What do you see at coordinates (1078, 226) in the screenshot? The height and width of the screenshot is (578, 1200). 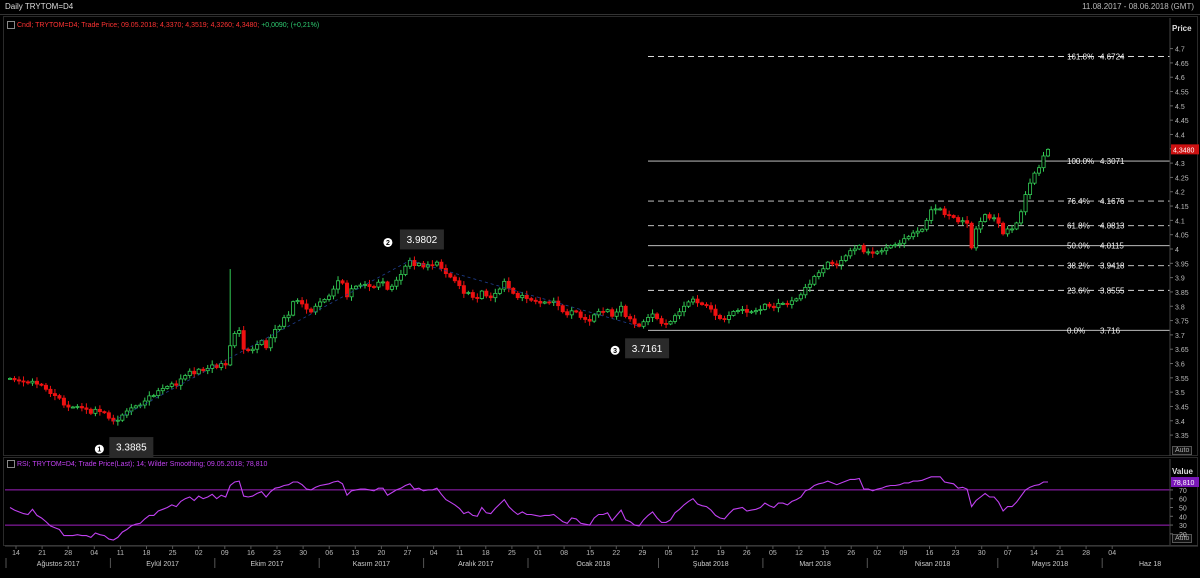 I see `fib-level-percent: 61.8%` at bounding box center [1078, 226].